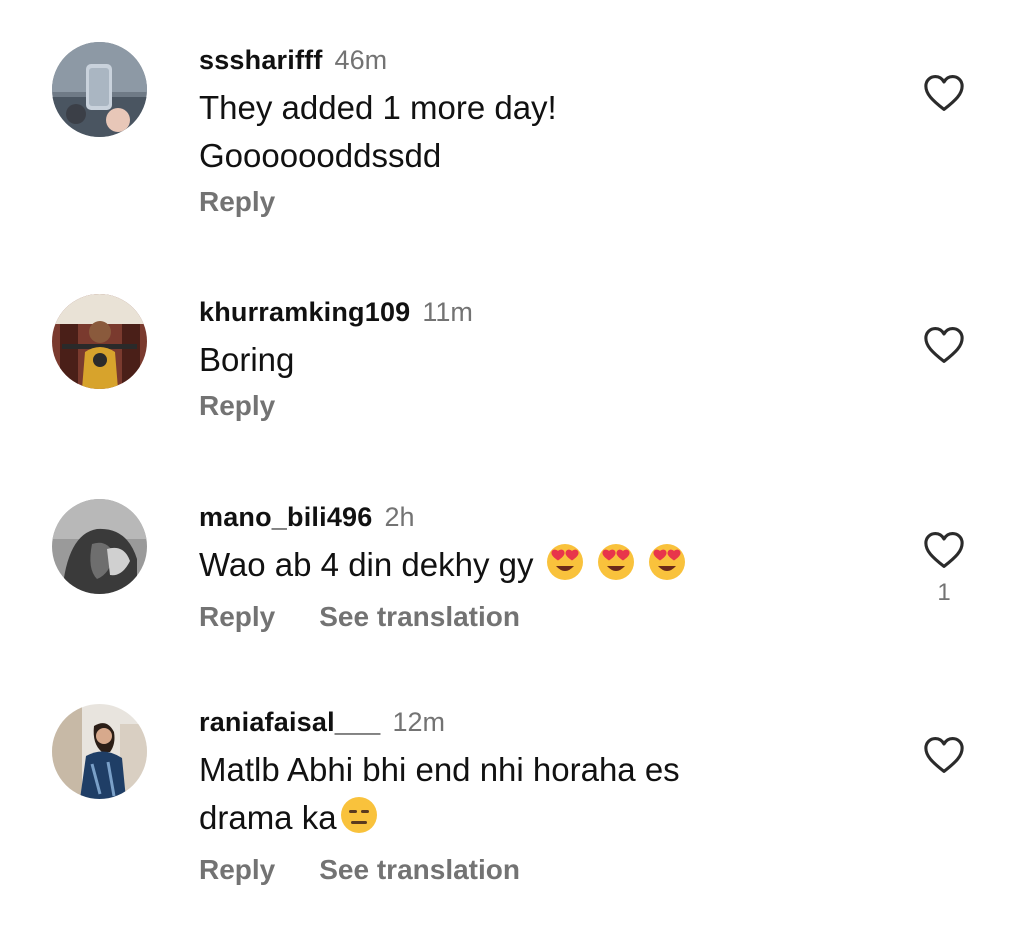 This screenshot has width=1024, height=929. Describe the element at coordinates (447, 311) in the screenshot. I see `timestamp: 11m` at that location.